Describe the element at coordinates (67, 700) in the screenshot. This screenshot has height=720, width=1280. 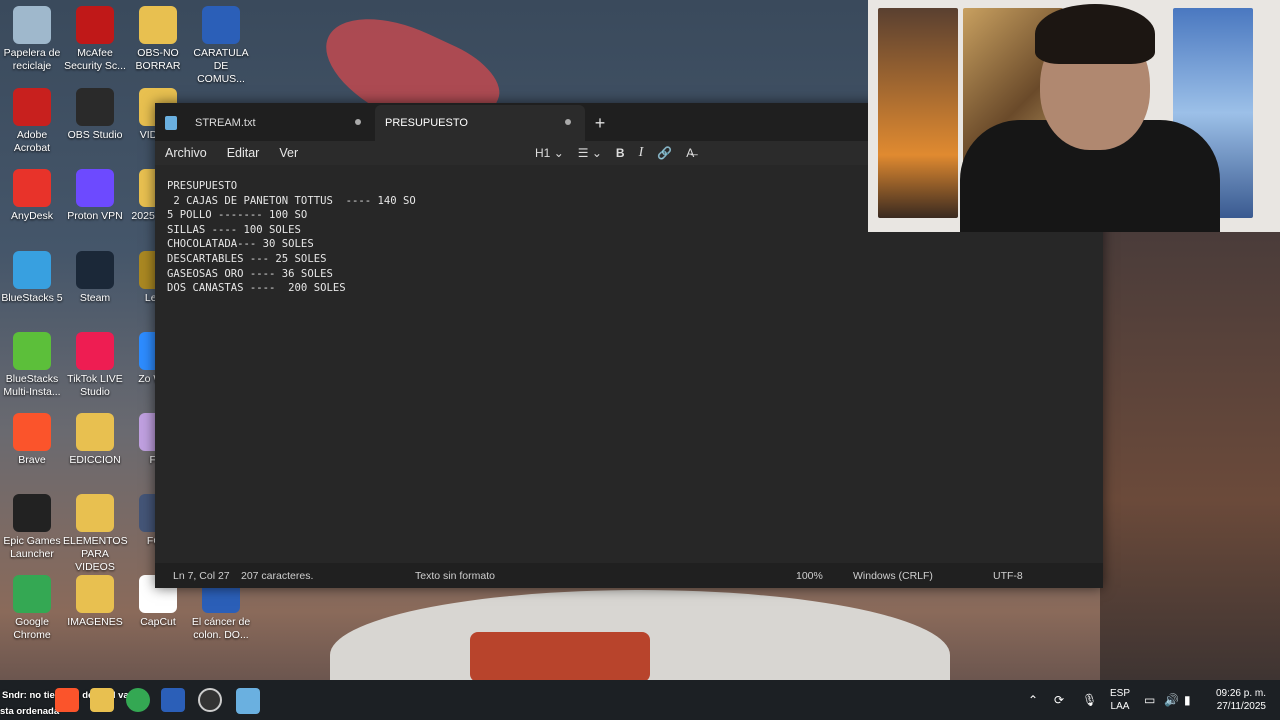
I see `brave-taskbar-icon` at that location.